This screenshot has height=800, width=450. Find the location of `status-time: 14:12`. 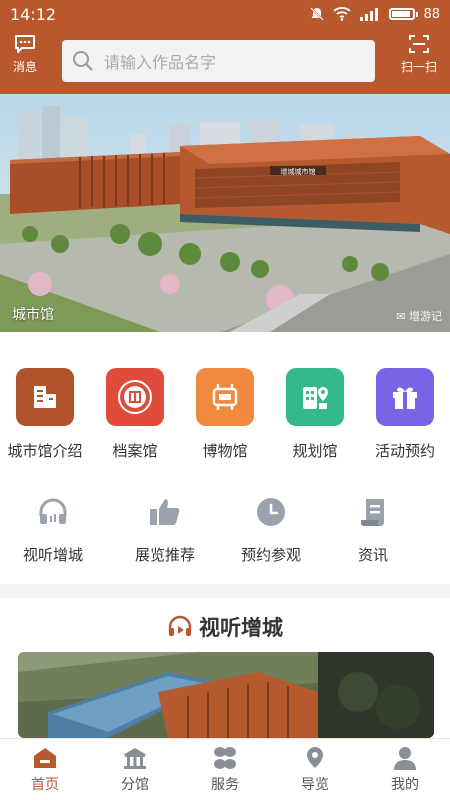

status-time: 14:12 is located at coordinates (33, 14).